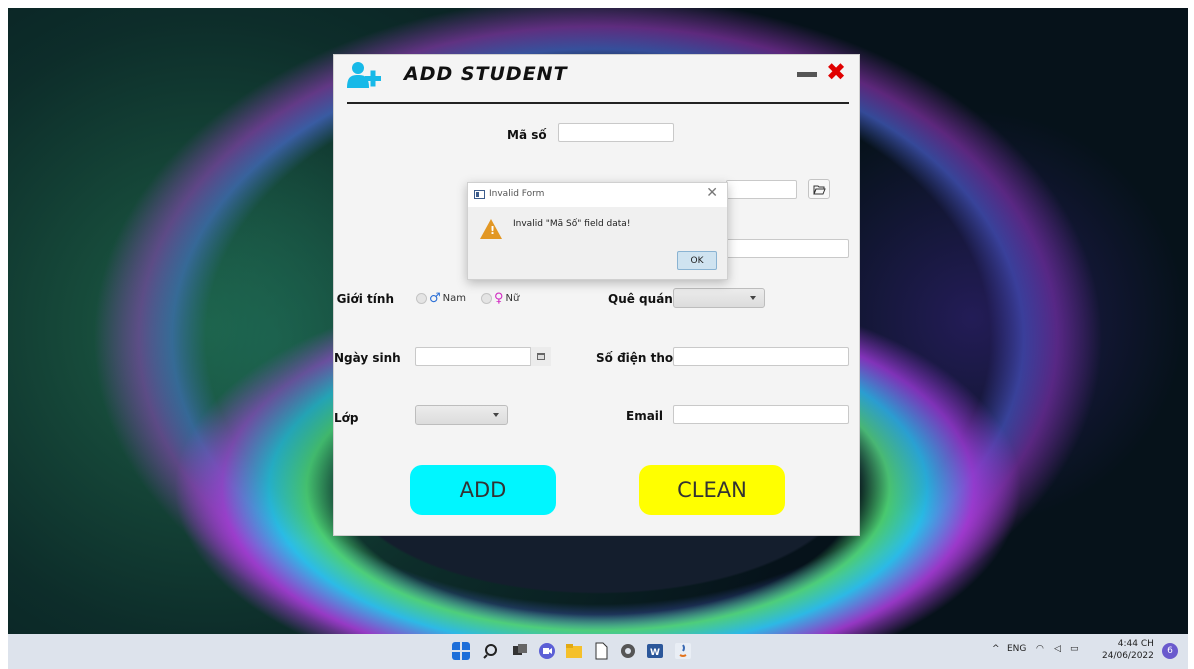 The image size is (1194, 669). What do you see at coordinates (346, 418) in the screenshot?
I see `lop-label: Lớp` at bounding box center [346, 418].